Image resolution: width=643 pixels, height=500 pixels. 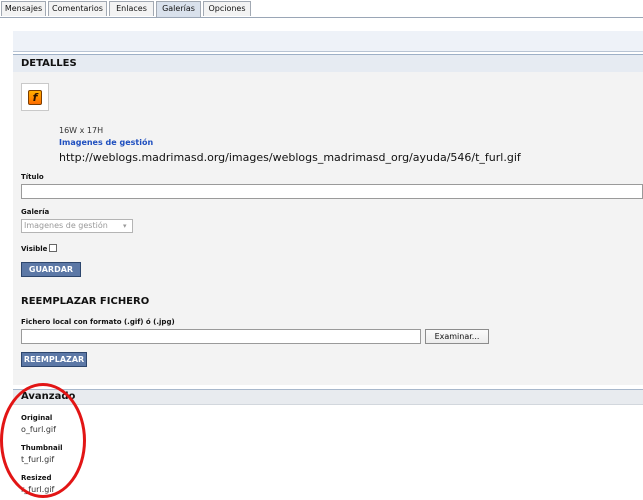 I want to click on visible-checkbox, so click(x=53, y=248).